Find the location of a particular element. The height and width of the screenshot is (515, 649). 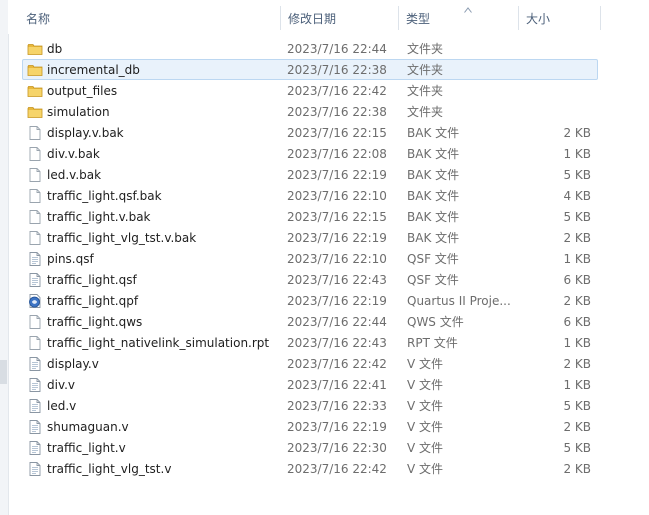

file-row: display.v.bak 2023/7/16 22:15 BAK 文件 2 KB is located at coordinates (310, 132).